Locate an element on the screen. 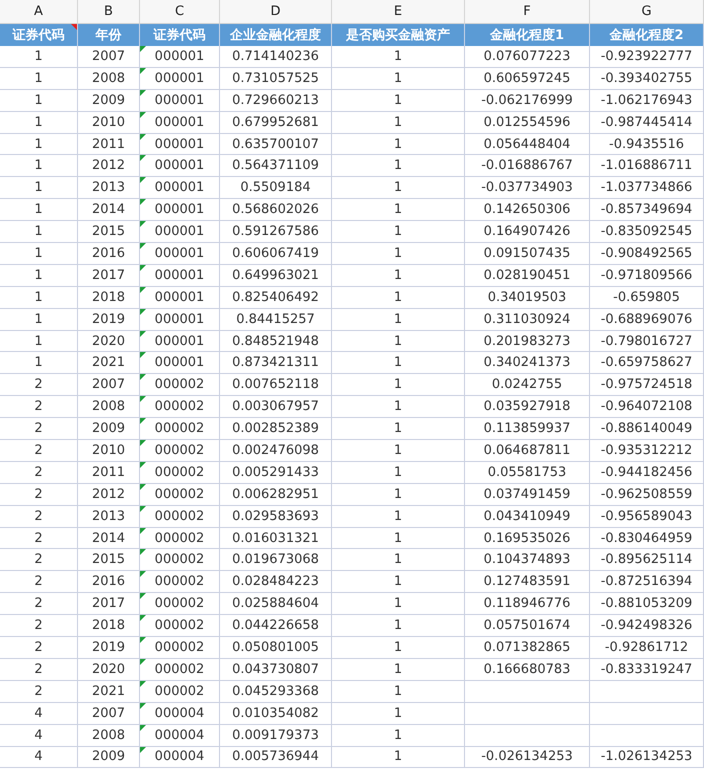  table-cell: 0.679952681 is located at coordinates (276, 123).